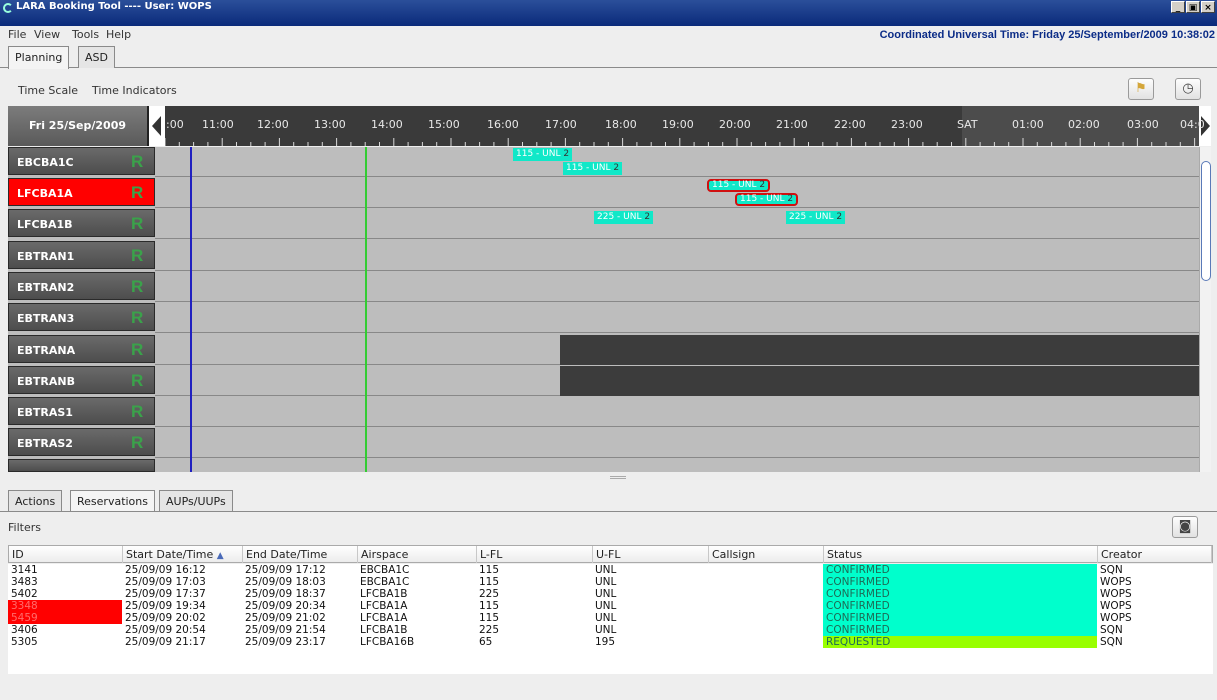  What do you see at coordinates (165, 618) in the screenshot?
I see `cell-start: 25/09/09 20:02` at bounding box center [165, 618].